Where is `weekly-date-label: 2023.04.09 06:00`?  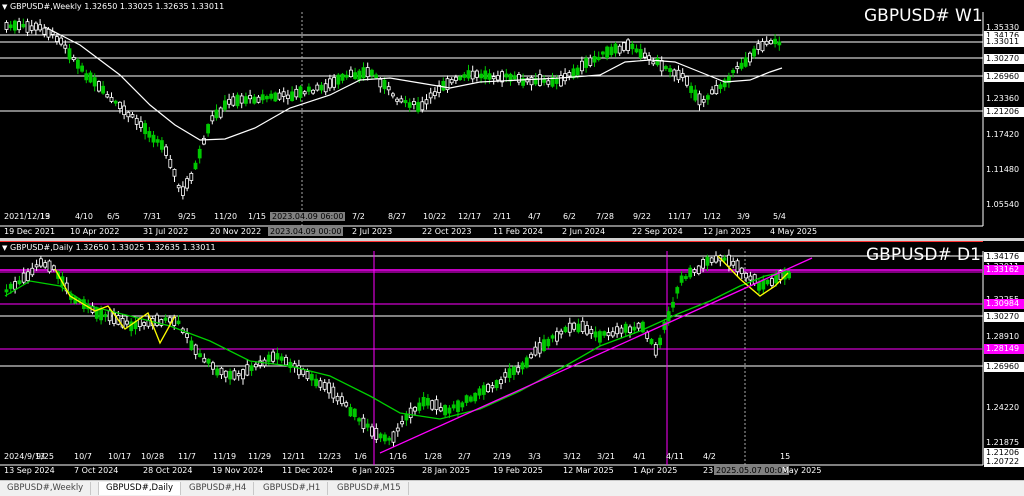
weekly-date-label: 2023.04.09 06:00 is located at coordinates (308, 216).